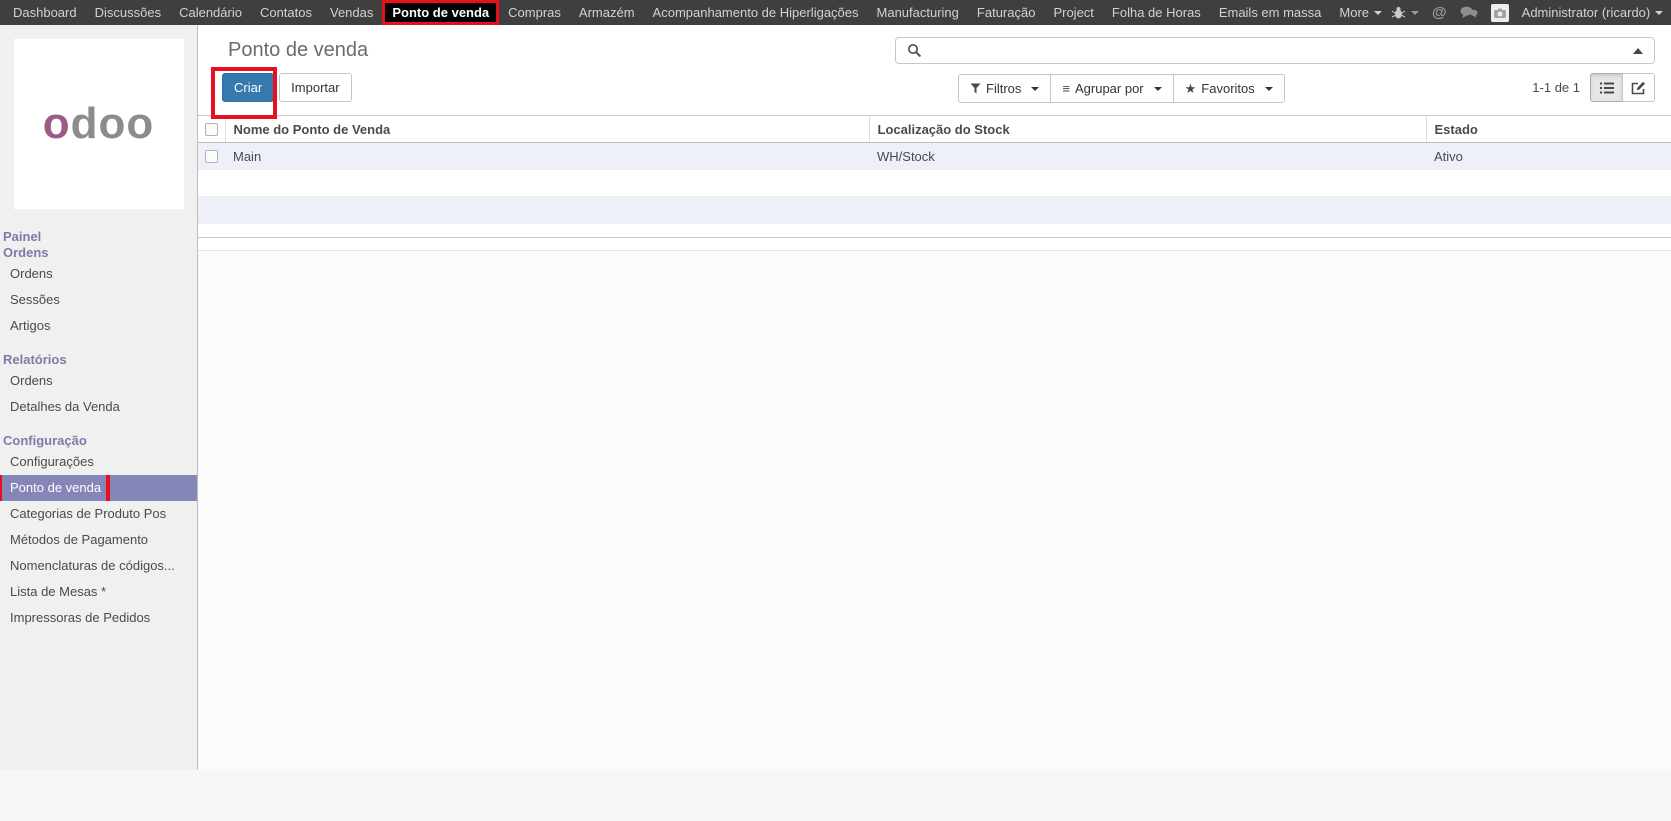 The image size is (1671, 821). I want to click on chat-bubbles-glyph, so click(1469, 12).